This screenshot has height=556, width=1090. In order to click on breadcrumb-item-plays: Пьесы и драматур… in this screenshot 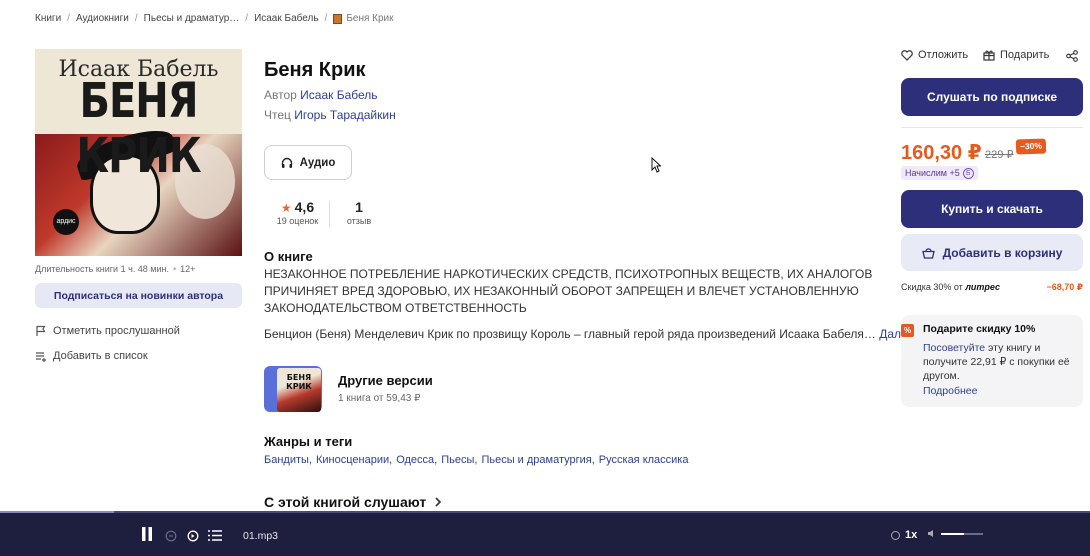, I will do `click(192, 18)`.